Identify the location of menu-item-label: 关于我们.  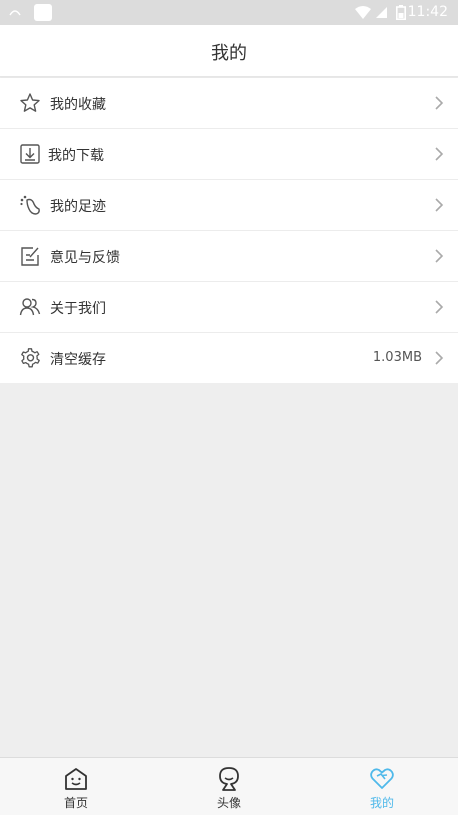
(78, 309).